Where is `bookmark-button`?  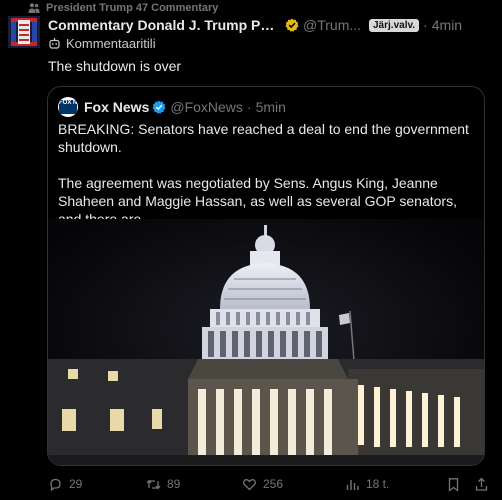 bookmark-button is located at coordinates (456, 484).